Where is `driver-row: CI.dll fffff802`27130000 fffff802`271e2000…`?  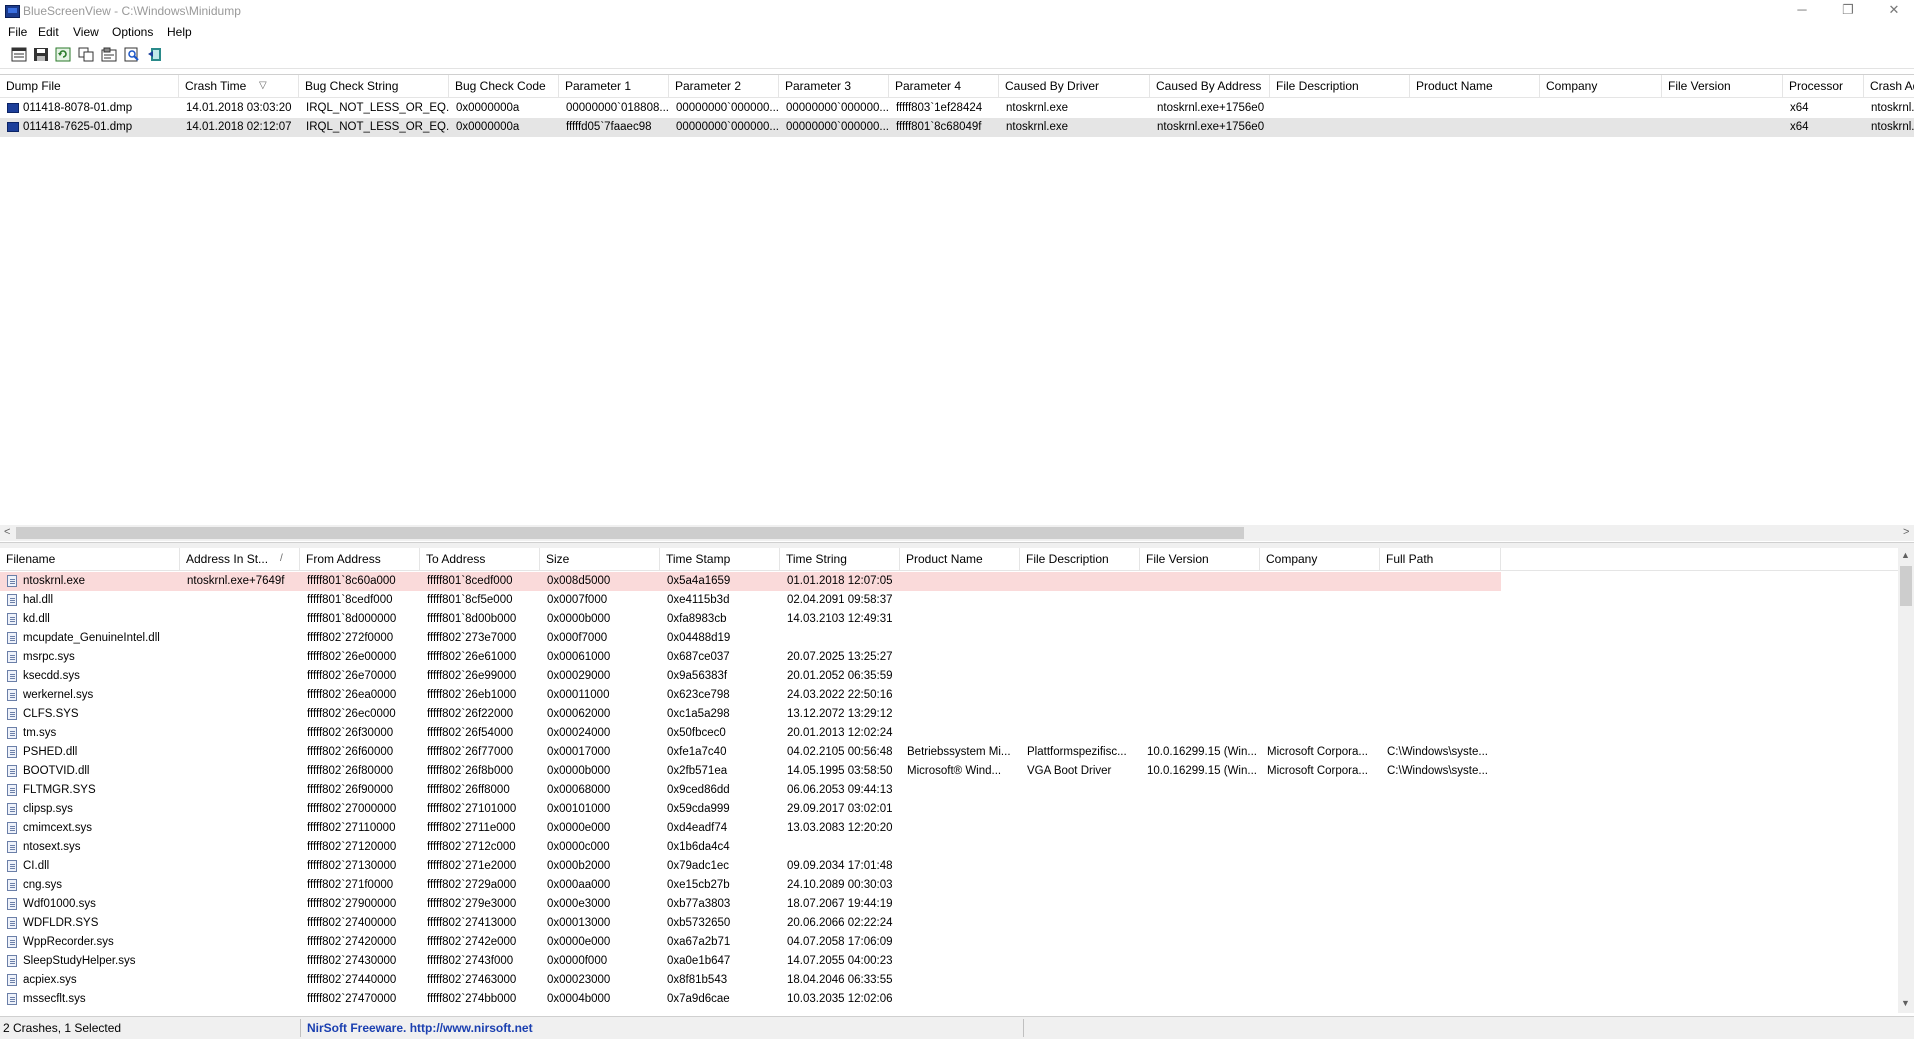 driver-row: CI.dll fffff802`27130000 fffff802`271e2000… is located at coordinates (750, 866).